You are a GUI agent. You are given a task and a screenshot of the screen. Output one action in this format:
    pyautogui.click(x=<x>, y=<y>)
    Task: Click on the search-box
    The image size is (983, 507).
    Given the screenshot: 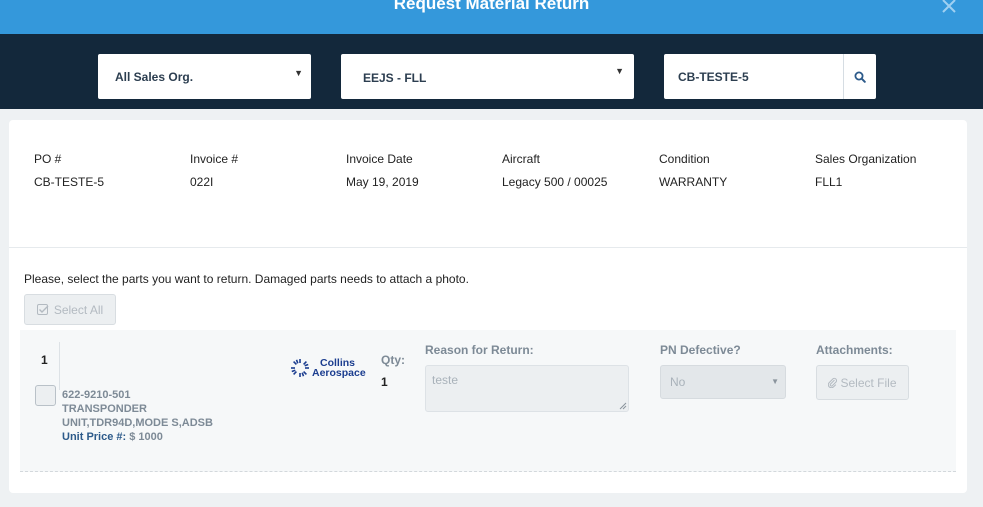 What is the action you would take?
    pyautogui.click(x=770, y=76)
    